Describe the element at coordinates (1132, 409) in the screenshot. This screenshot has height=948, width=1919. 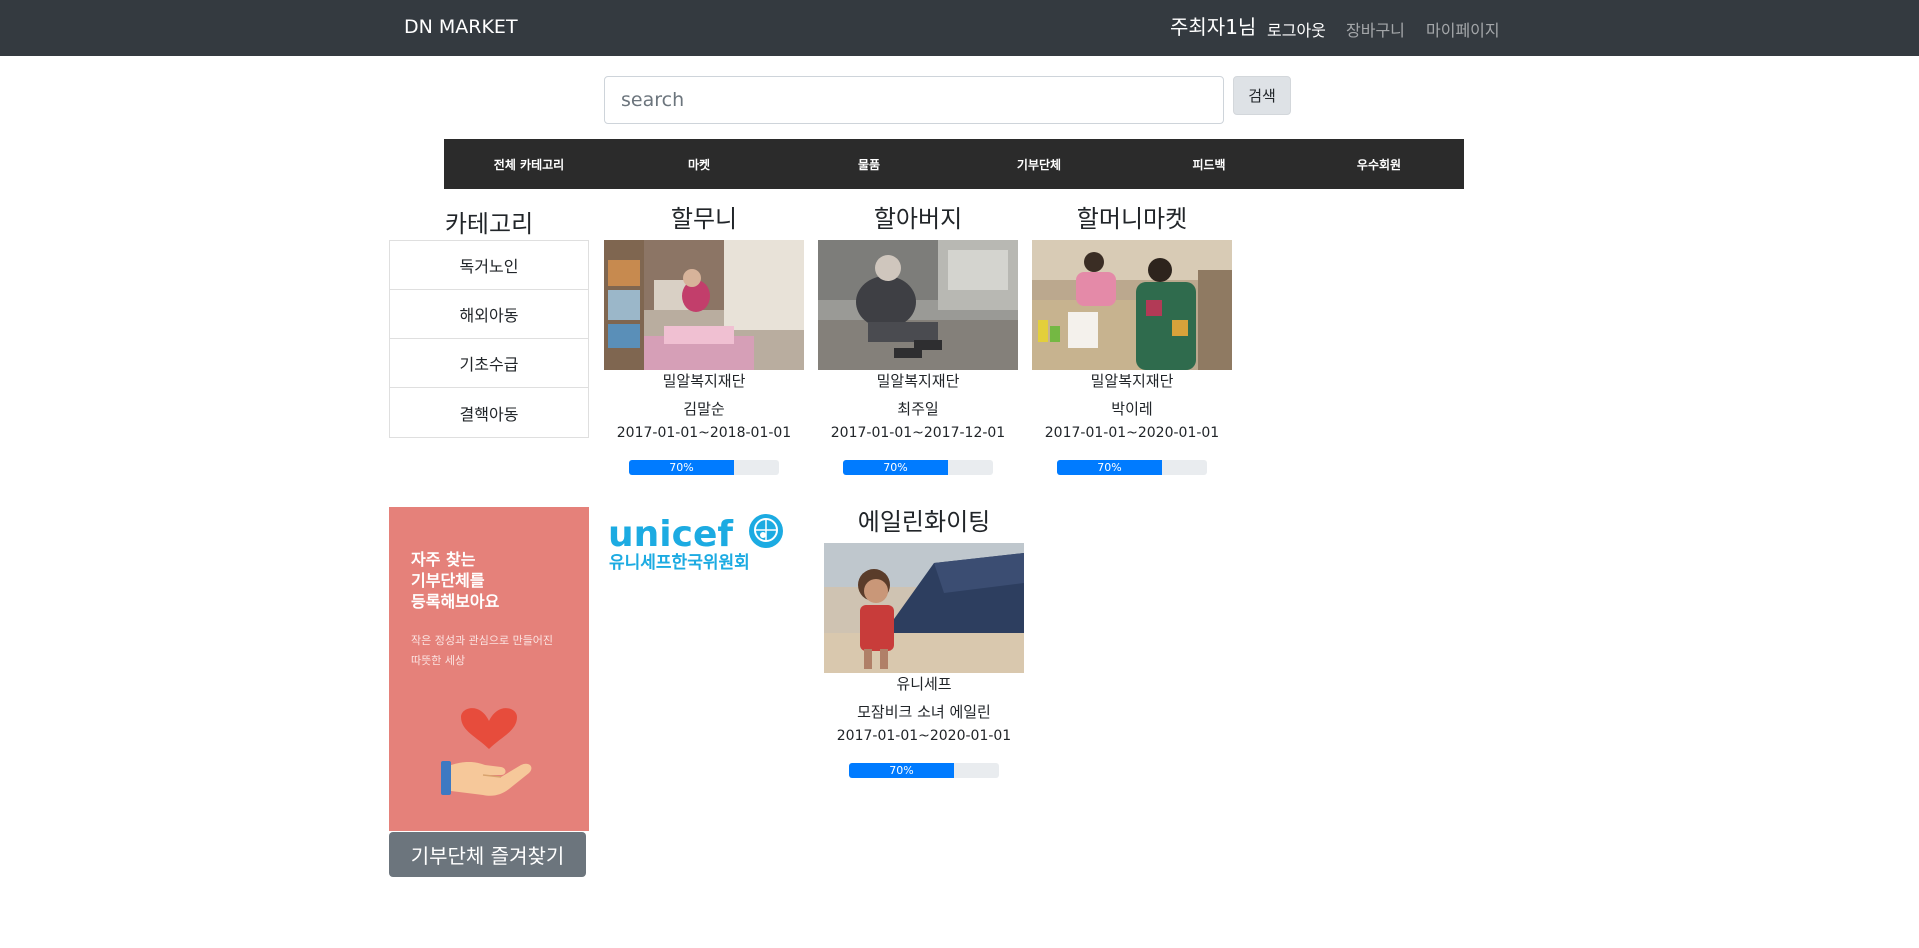
I see `card-person: 박이레` at that location.